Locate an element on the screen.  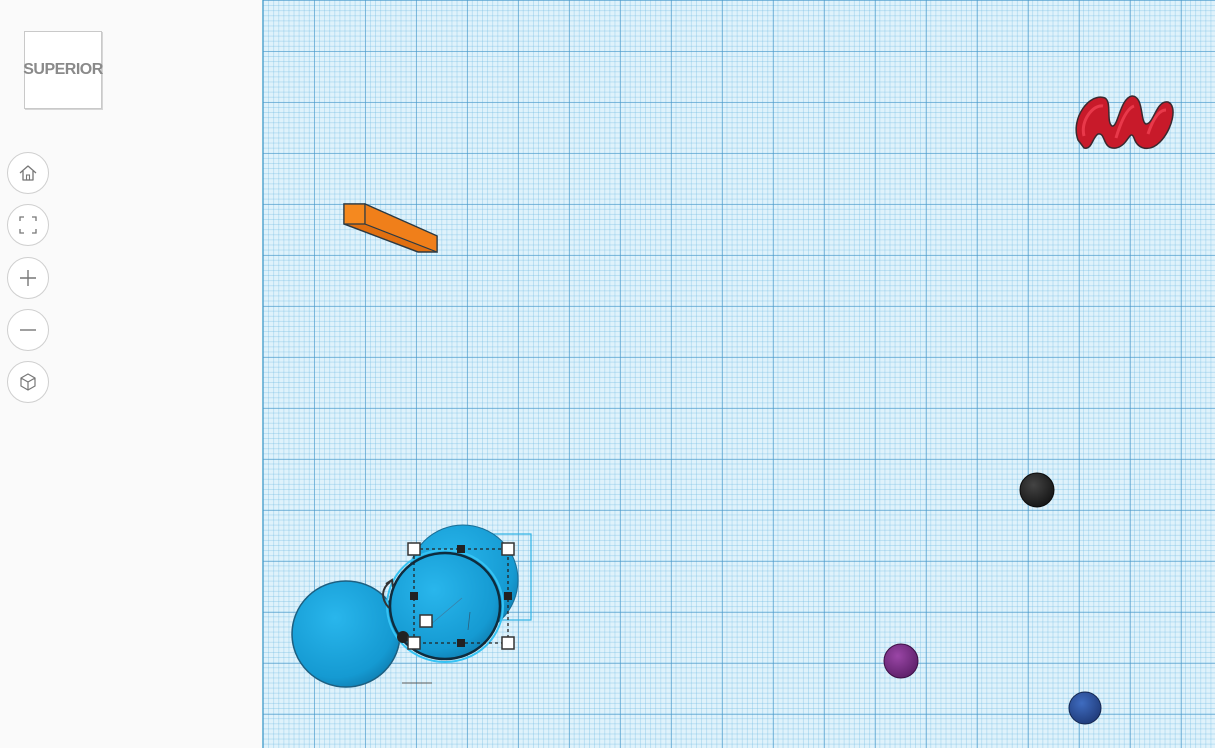
edge-handle-top is located at coordinates (461, 549).